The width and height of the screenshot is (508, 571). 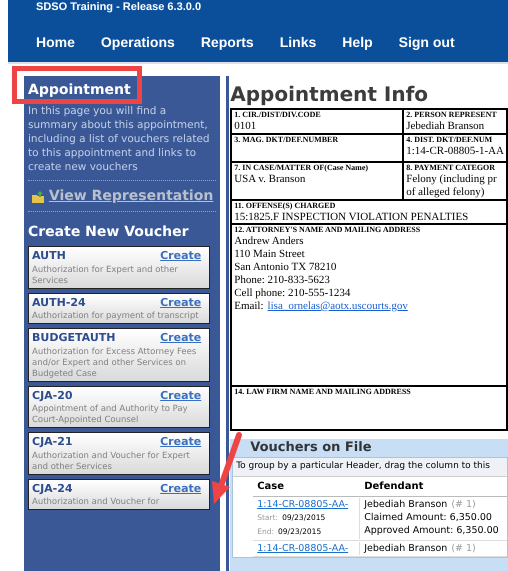 I want to click on column-header: Defendant, so click(x=393, y=487).